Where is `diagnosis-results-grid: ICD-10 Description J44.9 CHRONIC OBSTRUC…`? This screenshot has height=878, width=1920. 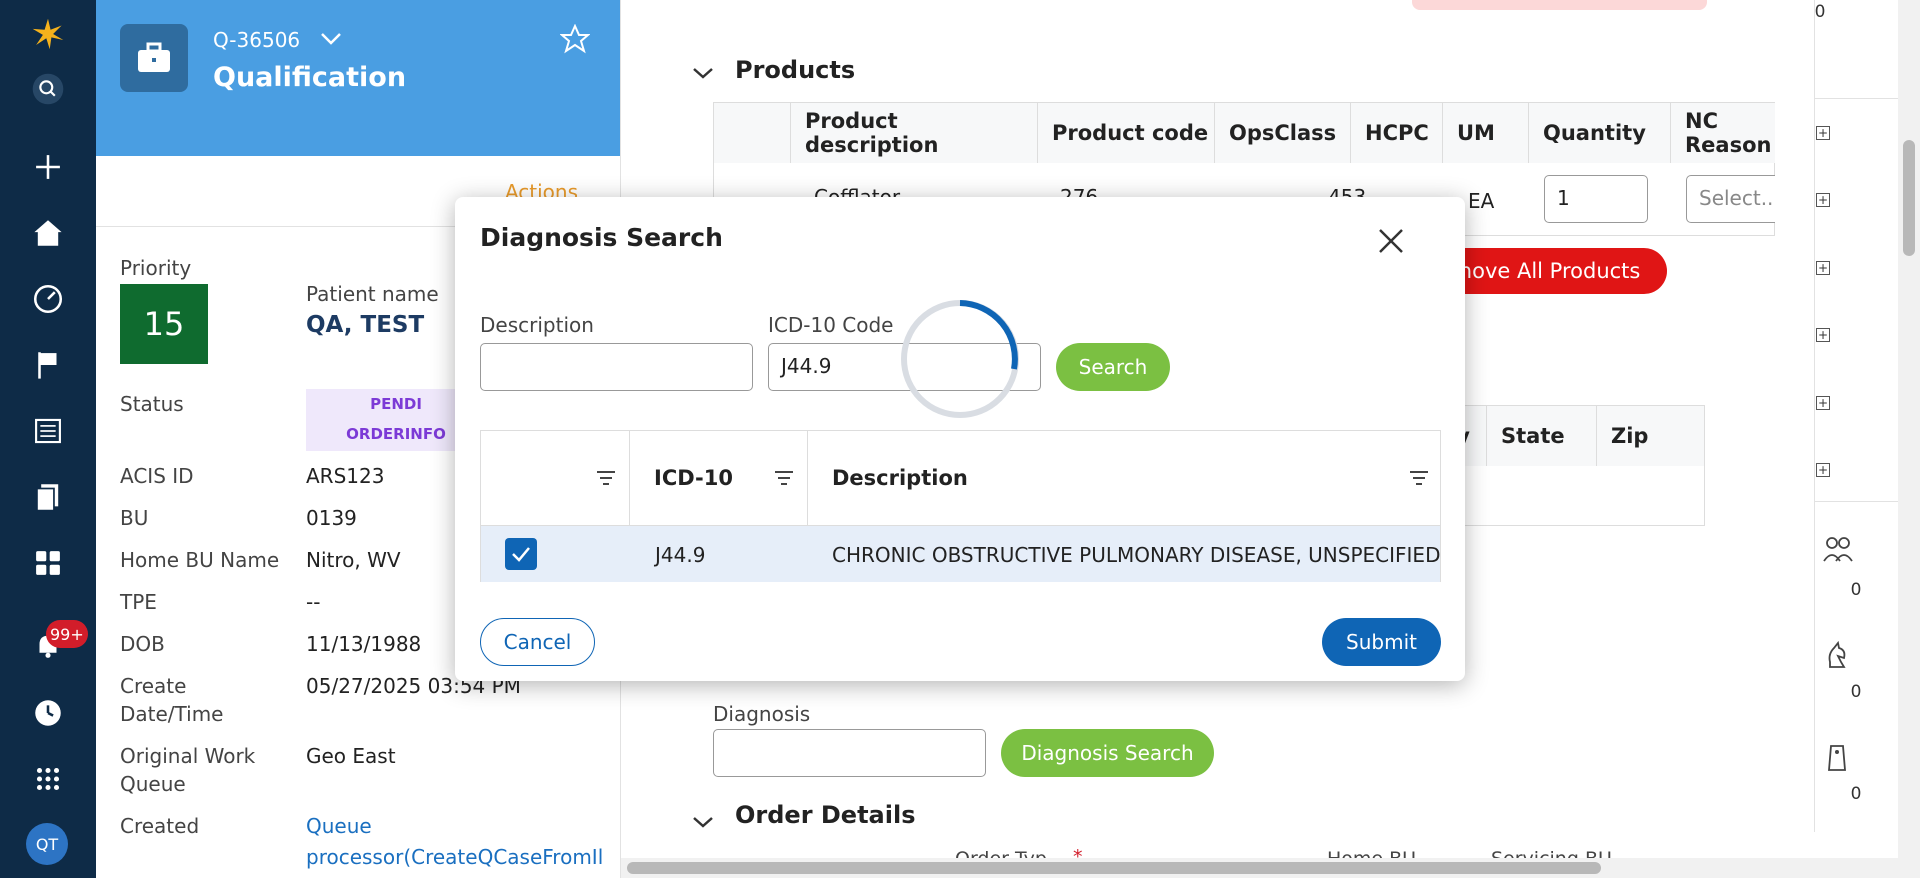 diagnosis-results-grid: ICD-10 Description J44.9 CHRONIC OBSTRUC… is located at coordinates (960, 506).